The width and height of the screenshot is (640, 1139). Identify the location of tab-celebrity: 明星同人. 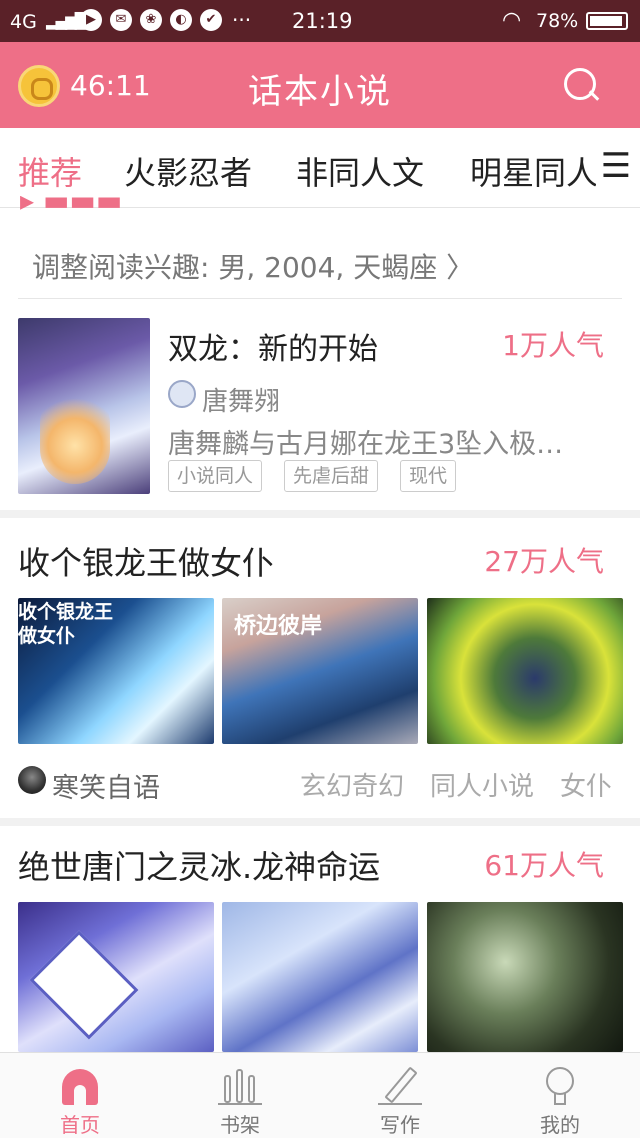
(534, 171).